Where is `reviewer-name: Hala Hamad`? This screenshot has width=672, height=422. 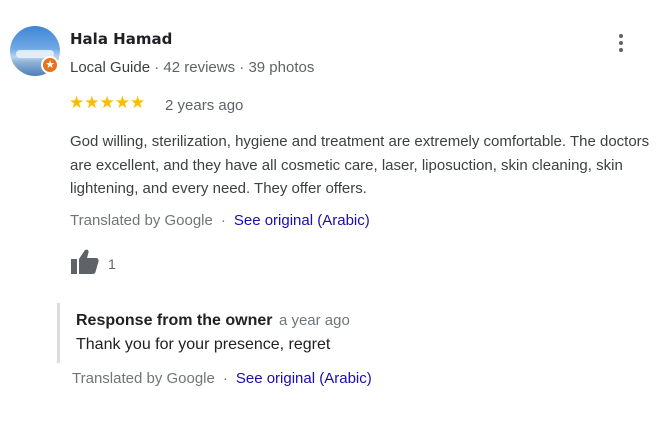
reviewer-name: Hala Hamad is located at coordinates (121, 39).